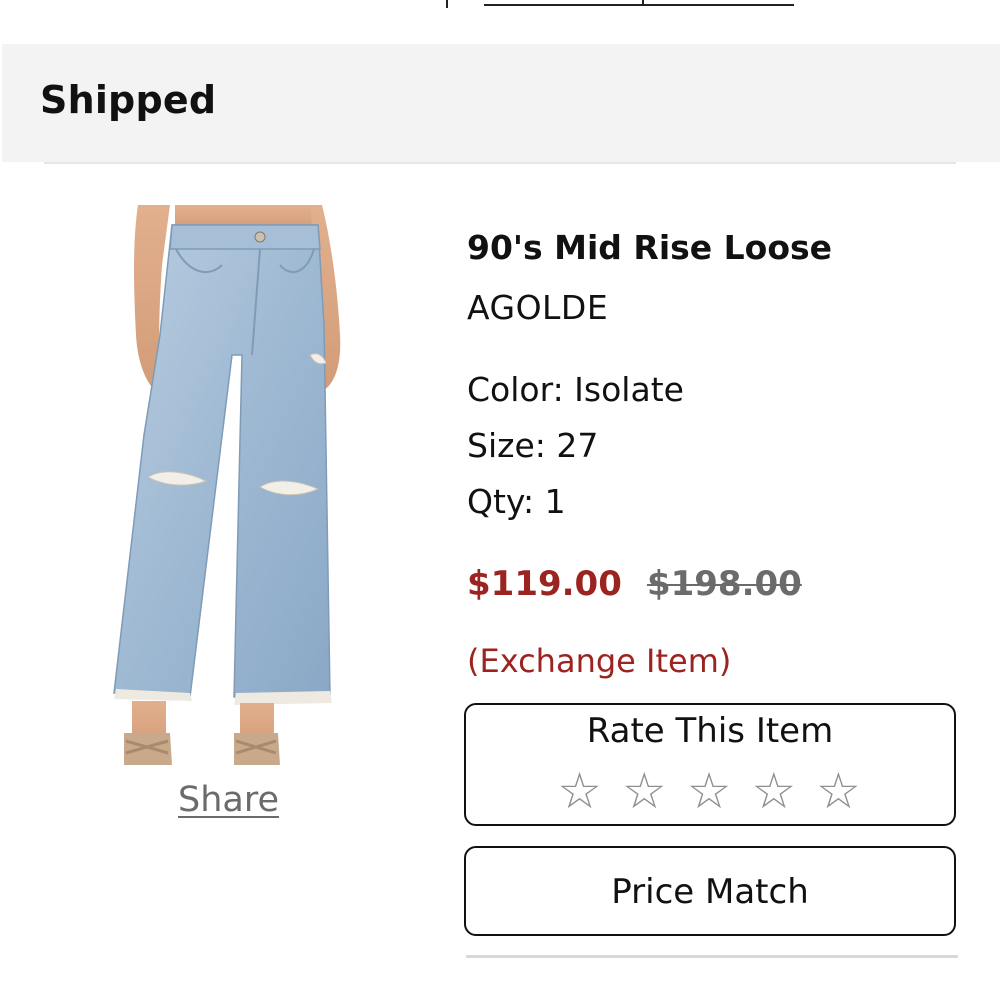 This screenshot has width=1000, height=1000. I want to click on rate-item-box: Rate This Item ☆ ☆ ☆ ☆ ☆, so click(710, 764).